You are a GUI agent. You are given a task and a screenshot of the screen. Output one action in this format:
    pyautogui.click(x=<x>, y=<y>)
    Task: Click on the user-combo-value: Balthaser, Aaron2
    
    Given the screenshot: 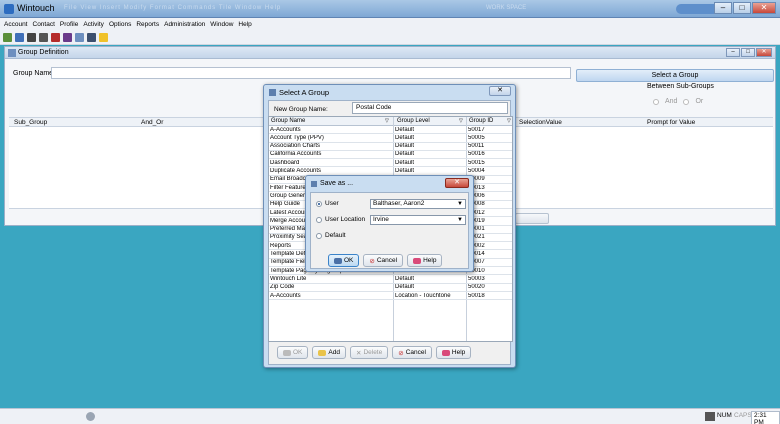 What is the action you would take?
    pyautogui.click(x=399, y=203)
    